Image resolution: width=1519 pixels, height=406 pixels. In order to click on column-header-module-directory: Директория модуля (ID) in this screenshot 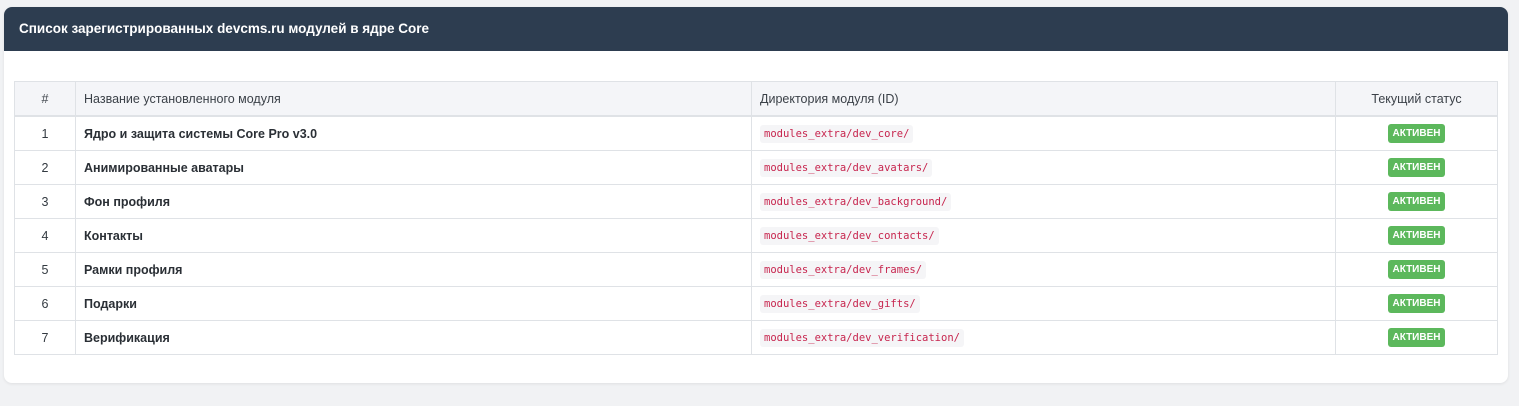, I will do `click(1043, 99)`.